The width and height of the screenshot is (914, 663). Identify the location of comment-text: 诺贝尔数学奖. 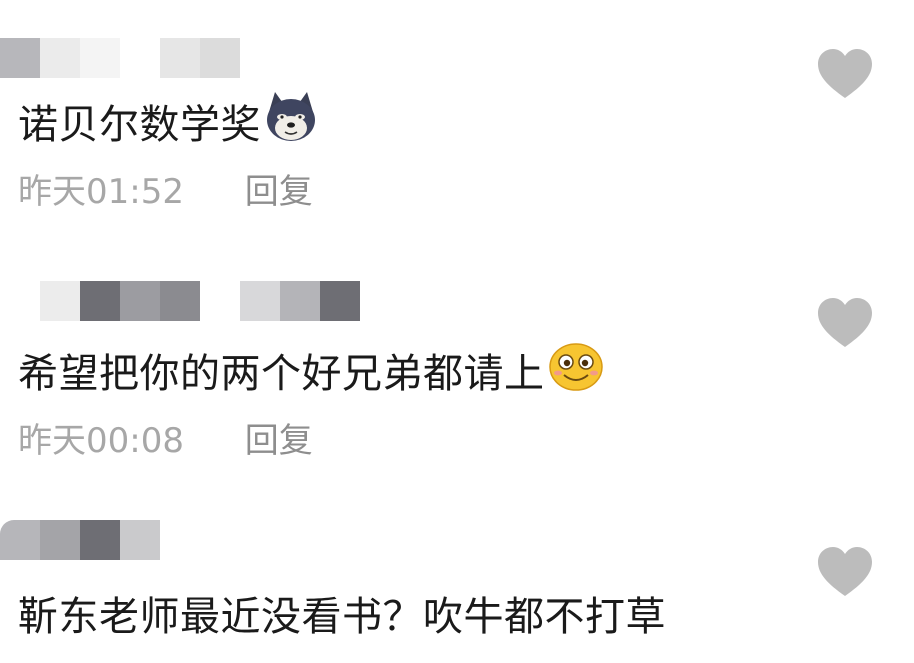
(168, 126).